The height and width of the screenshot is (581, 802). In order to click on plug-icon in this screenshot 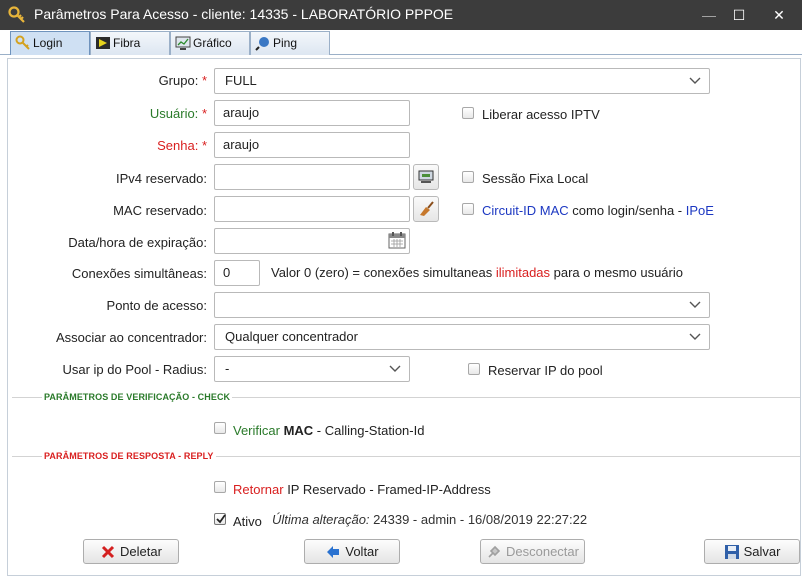, I will do `click(494, 551)`.